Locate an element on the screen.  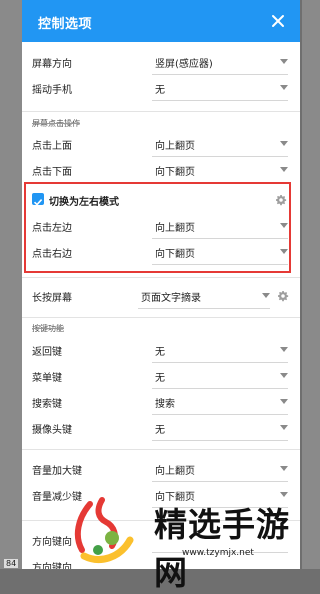
row-label: 菜单键 is located at coordinates (47, 378).